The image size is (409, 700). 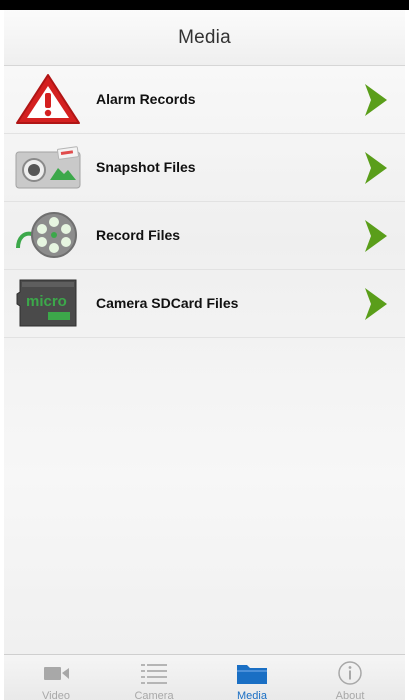 I want to click on info-icon, so click(x=350, y=673).